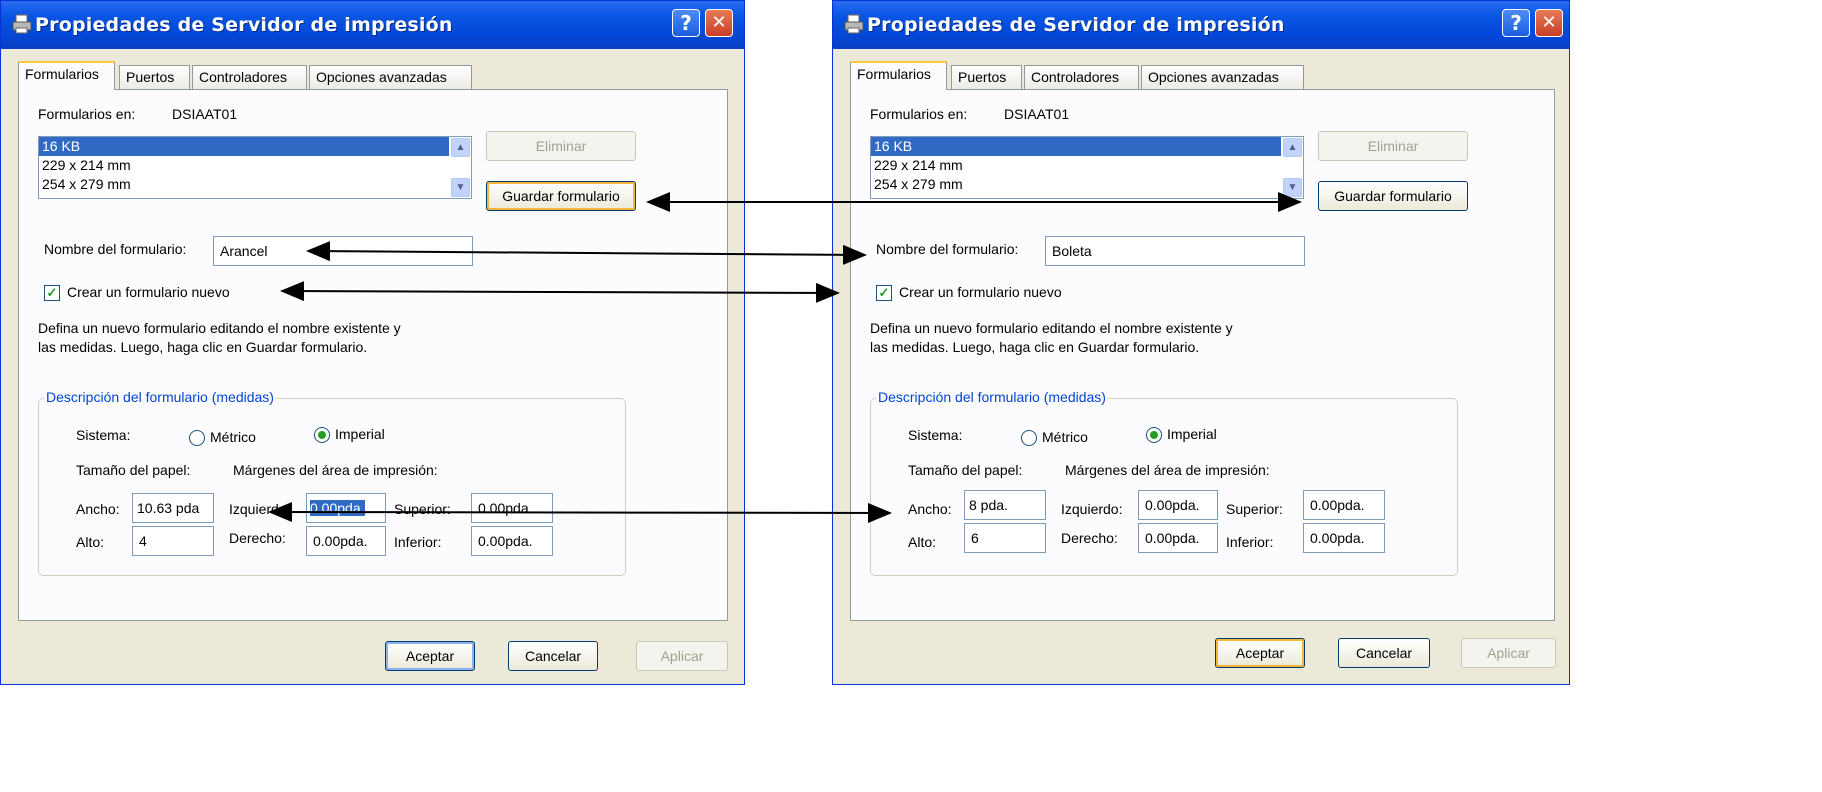  Describe the element at coordinates (580, 512) in the screenshot. I see `arrow-paper-size` at that location.